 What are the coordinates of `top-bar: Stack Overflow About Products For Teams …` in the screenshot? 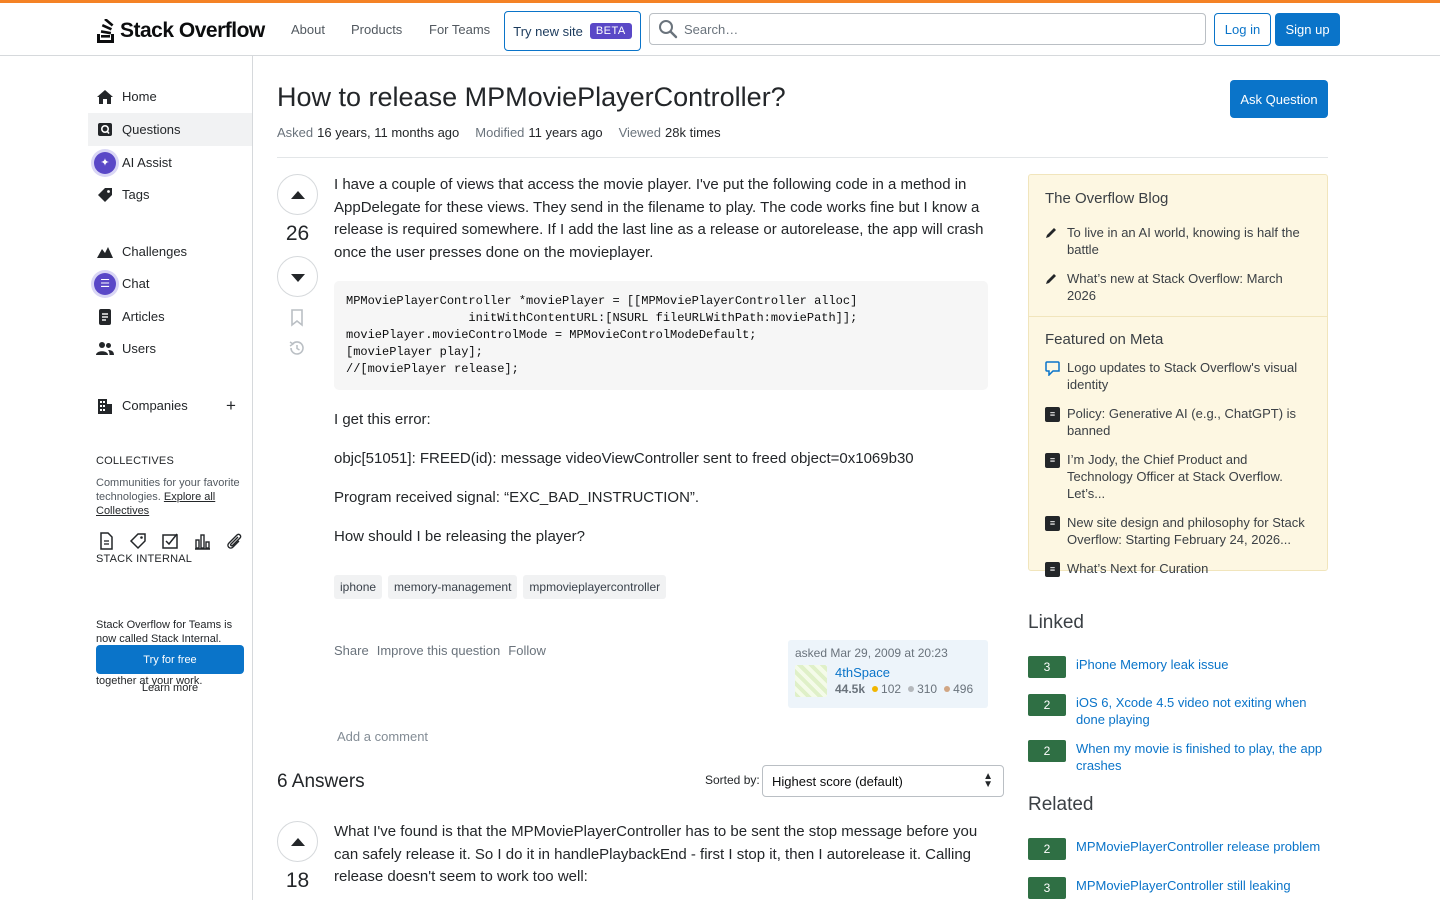 It's located at (720, 28).